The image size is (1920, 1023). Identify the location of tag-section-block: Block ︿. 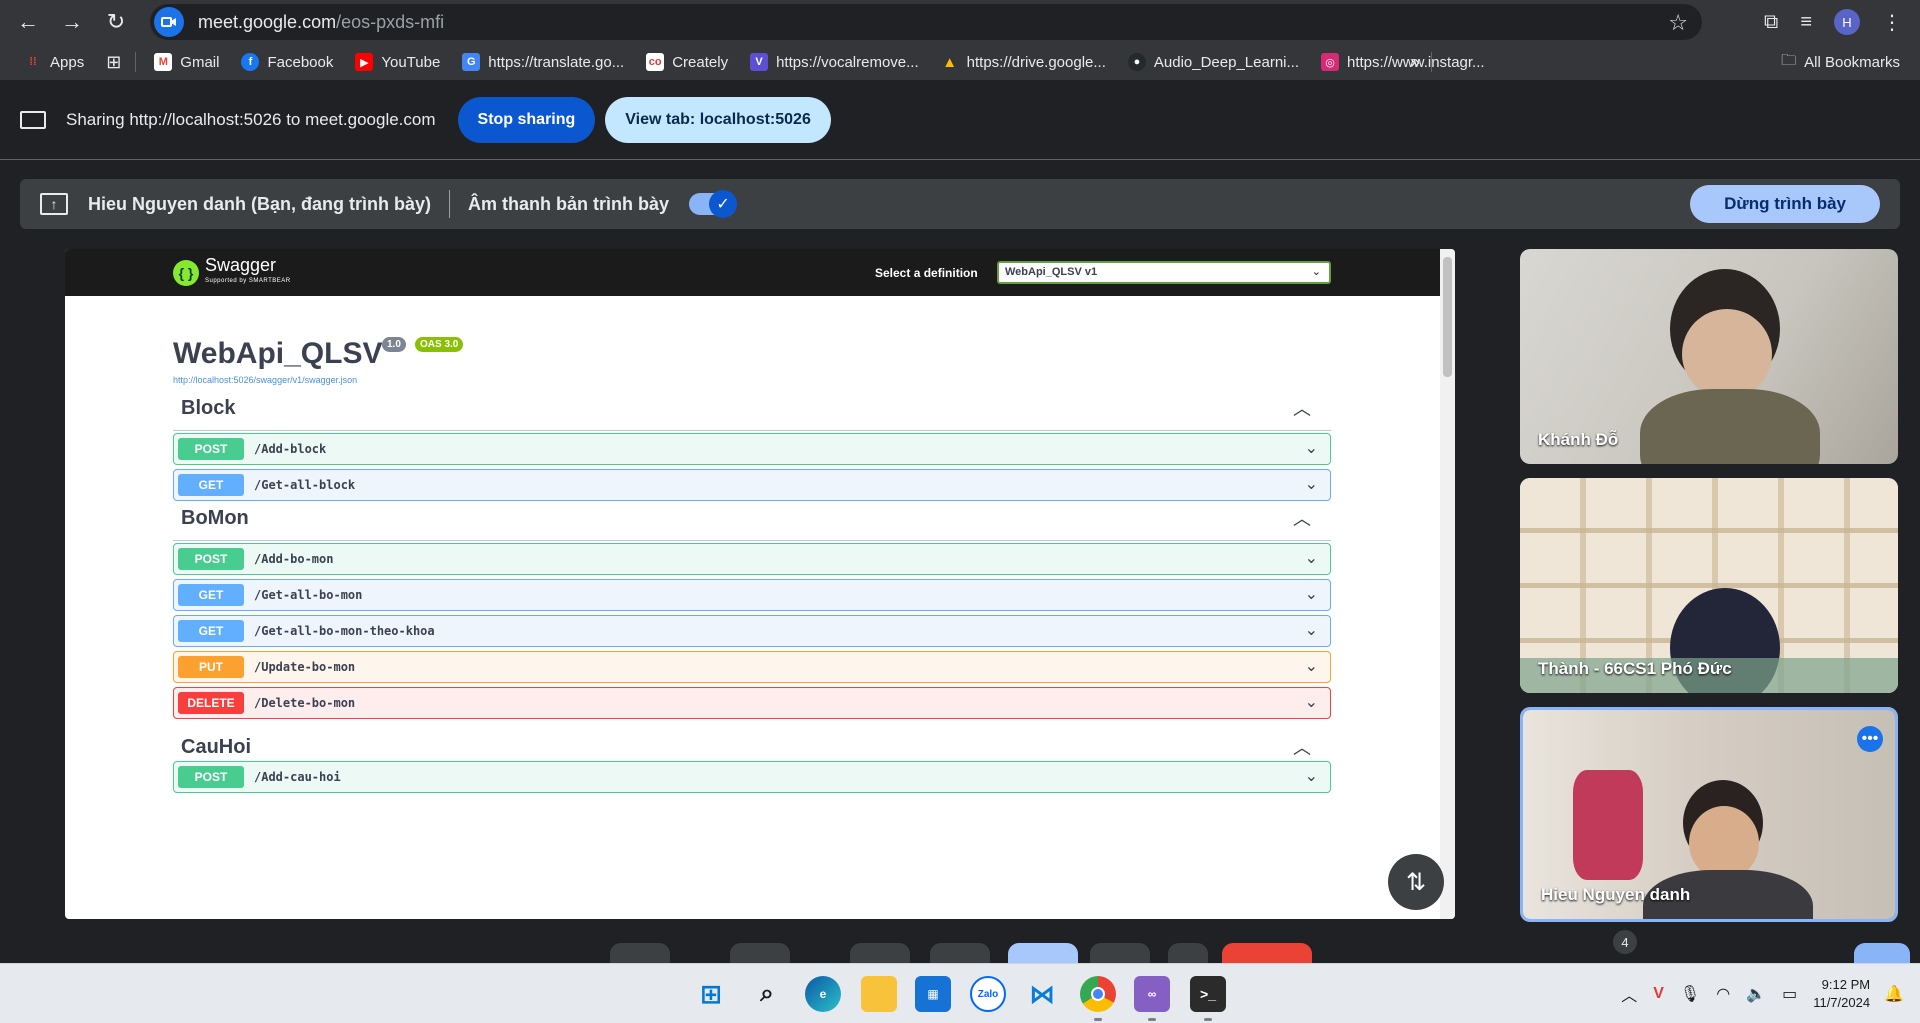
(752, 408).